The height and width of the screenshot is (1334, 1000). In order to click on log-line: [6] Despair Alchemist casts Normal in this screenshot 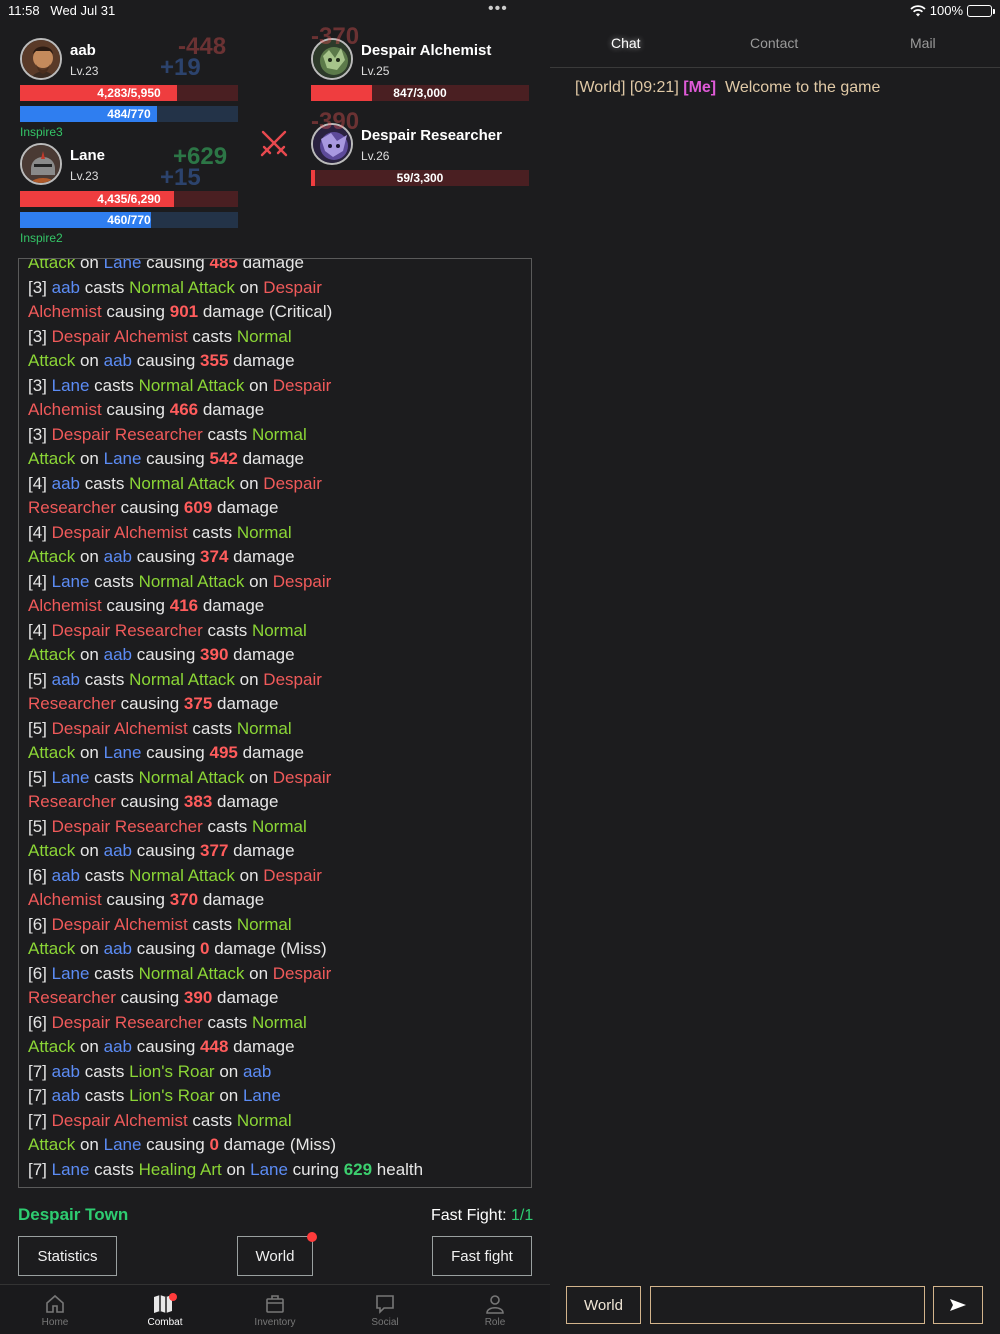, I will do `click(275, 925)`.